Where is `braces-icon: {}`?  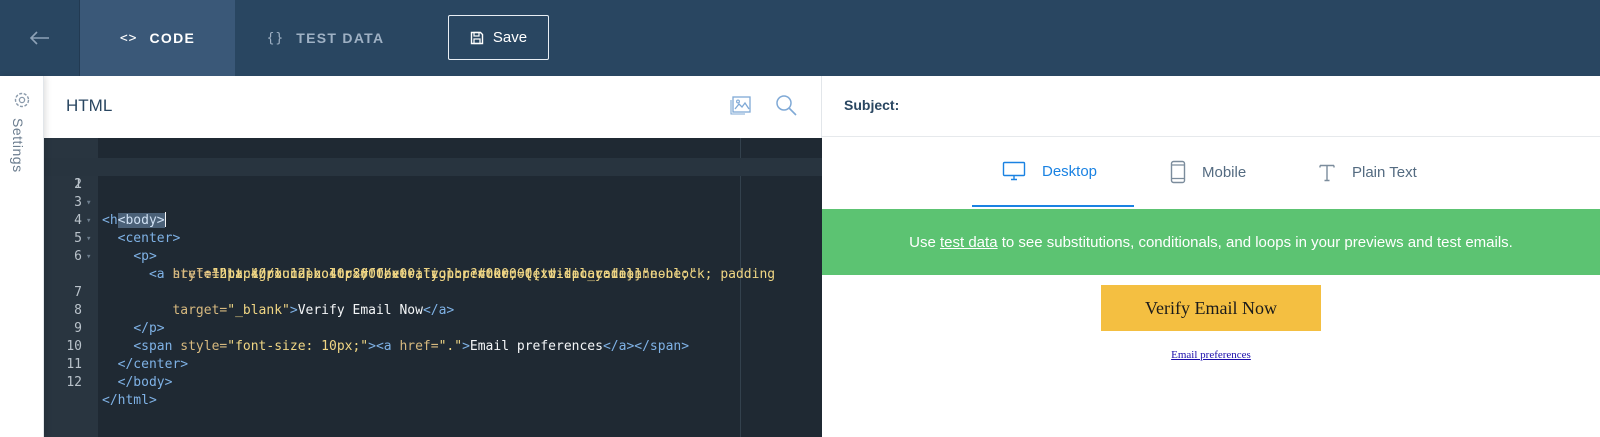
braces-icon: {} is located at coordinates (275, 38).